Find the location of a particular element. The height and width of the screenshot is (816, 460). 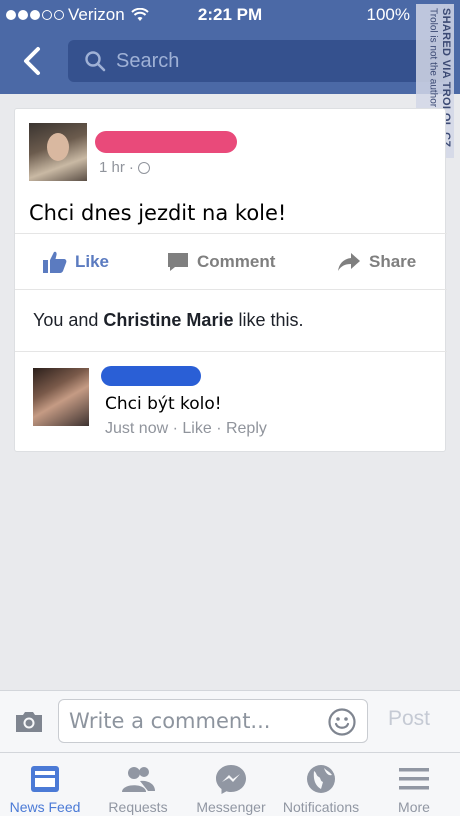

post-time: 1 hr is located at coordinates (112, 167).